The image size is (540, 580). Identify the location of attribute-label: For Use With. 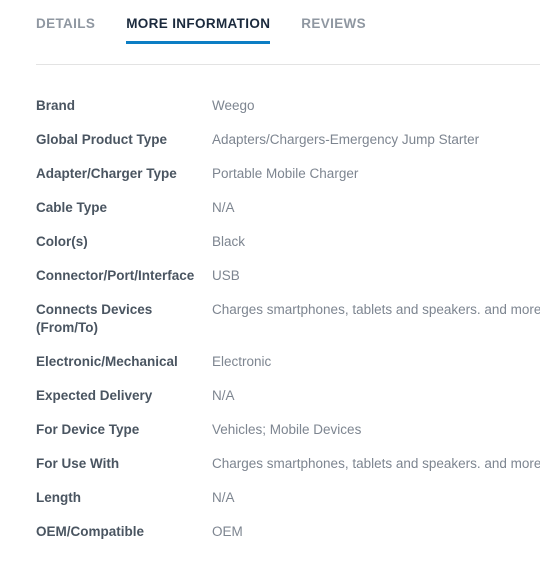
(78, 463).